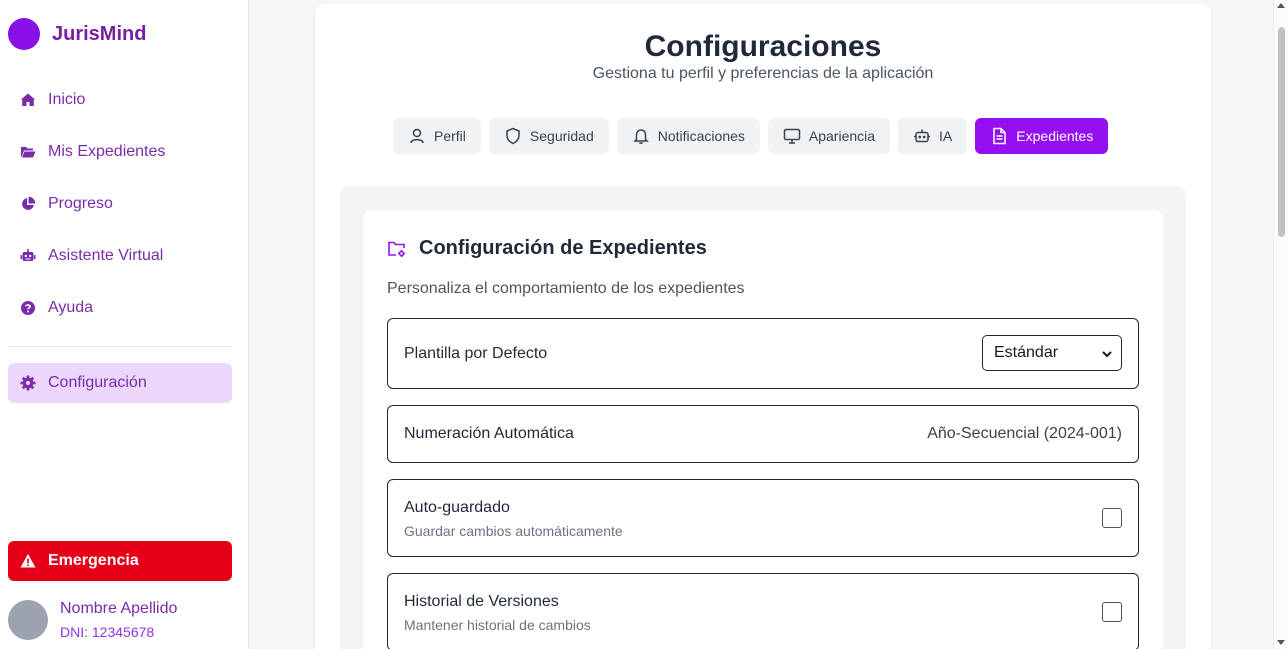 This screenshot has height=649, width=1288. I want to click on scrollbar, so click(1280, 324).